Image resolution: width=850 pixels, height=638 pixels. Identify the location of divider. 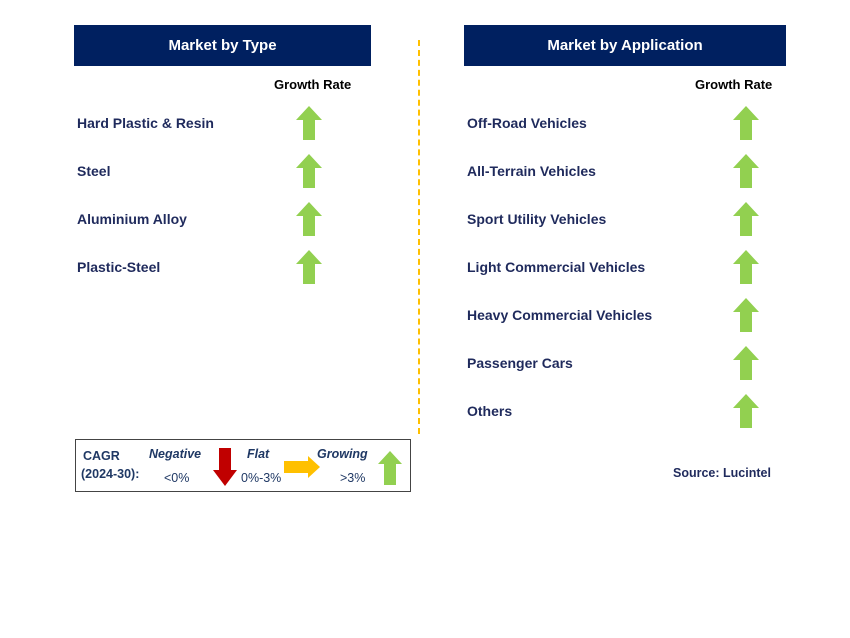
(419, 237).